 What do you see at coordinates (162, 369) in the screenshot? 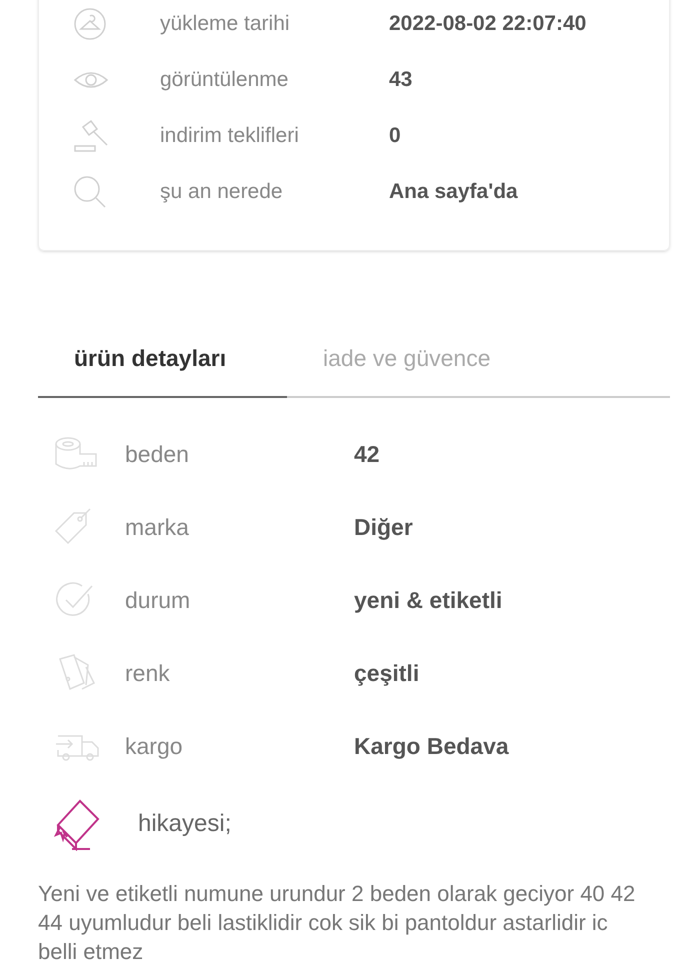
I see `tab: ürün detayları` at bounding box center [162, 369].